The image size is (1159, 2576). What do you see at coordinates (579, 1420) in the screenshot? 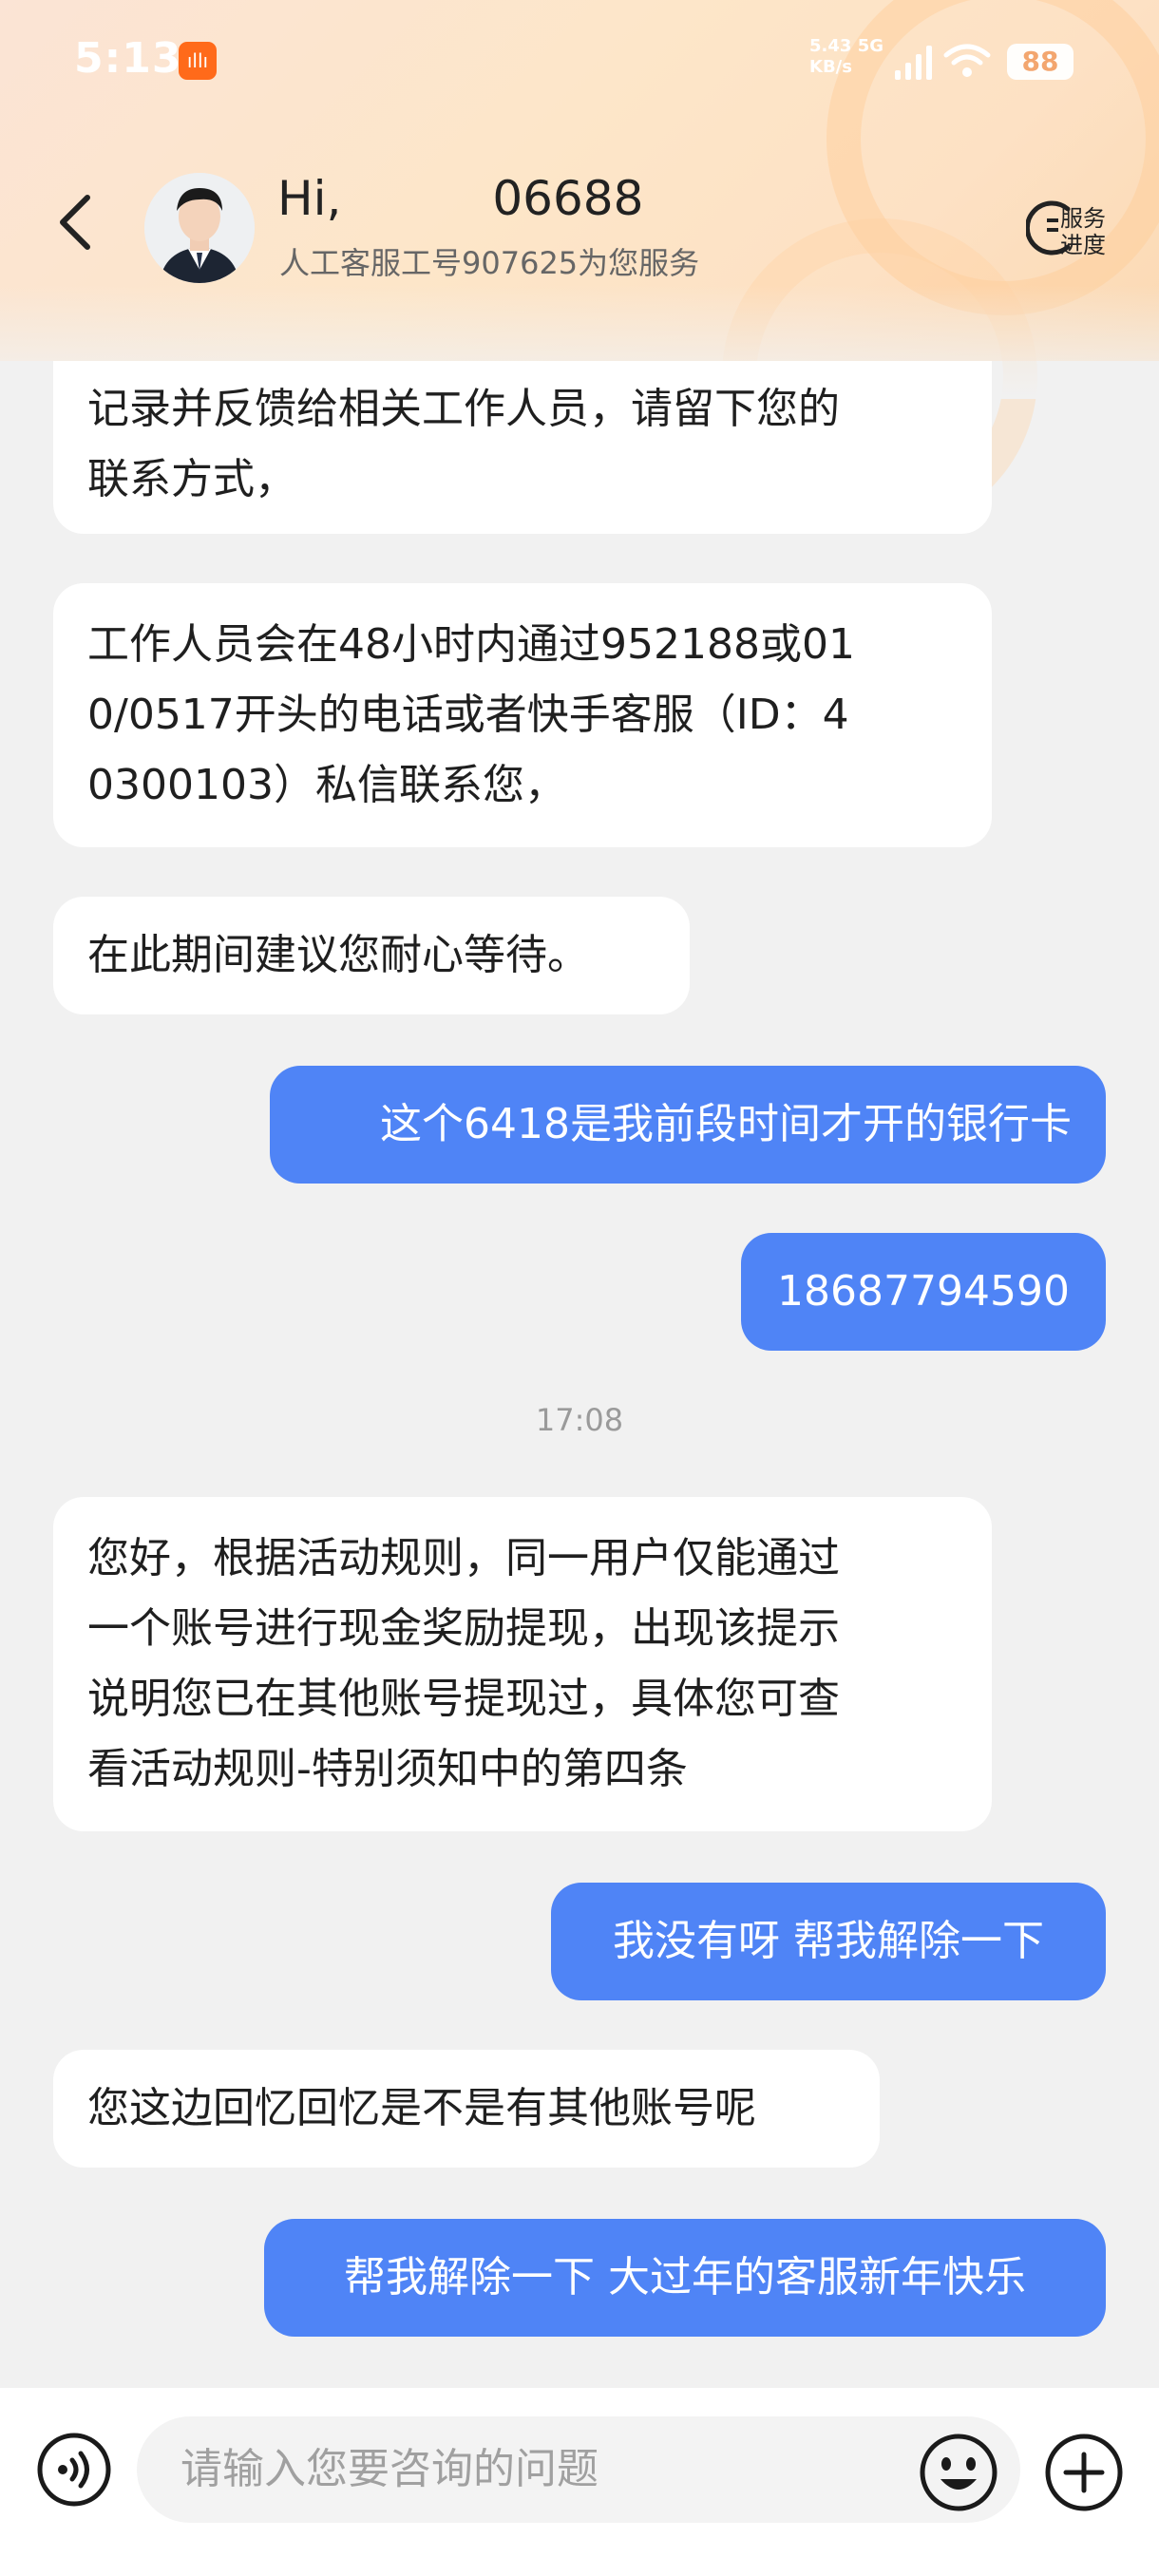
I see `timestamp-separator: 17:08` at bounding box center [579, 1420].